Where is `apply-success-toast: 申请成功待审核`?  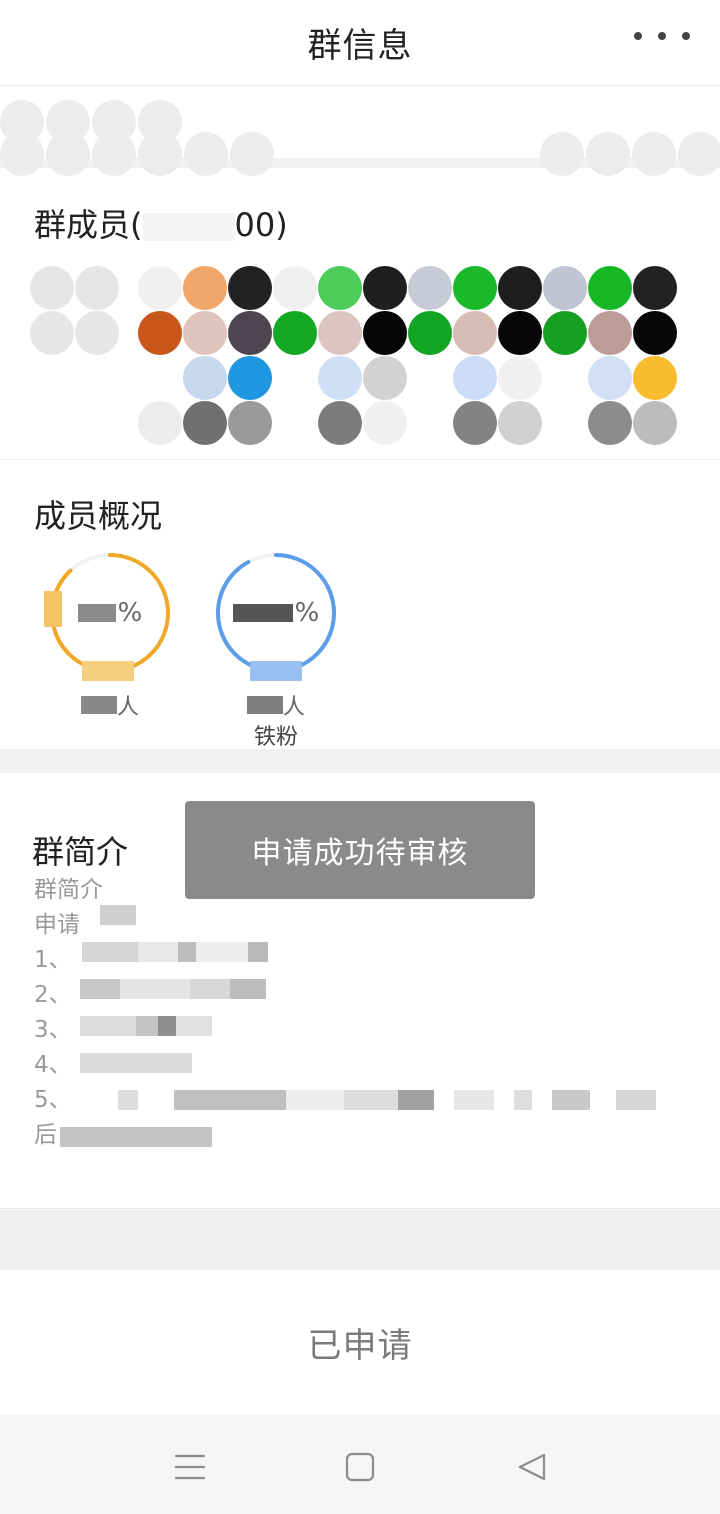
apply-success-toast: 申请成功待审核 is located at coordinates (360, 850).